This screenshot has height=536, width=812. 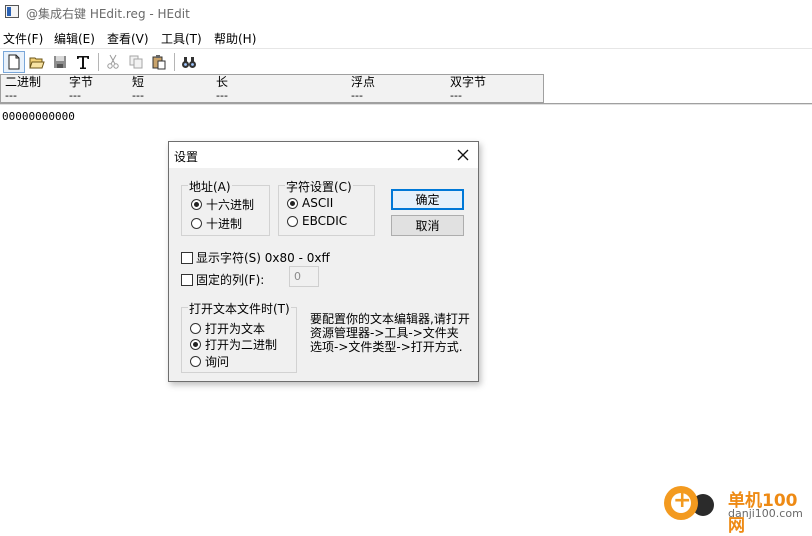 I want to click on menu-file: 文件(F), so click(x=23, y=38).